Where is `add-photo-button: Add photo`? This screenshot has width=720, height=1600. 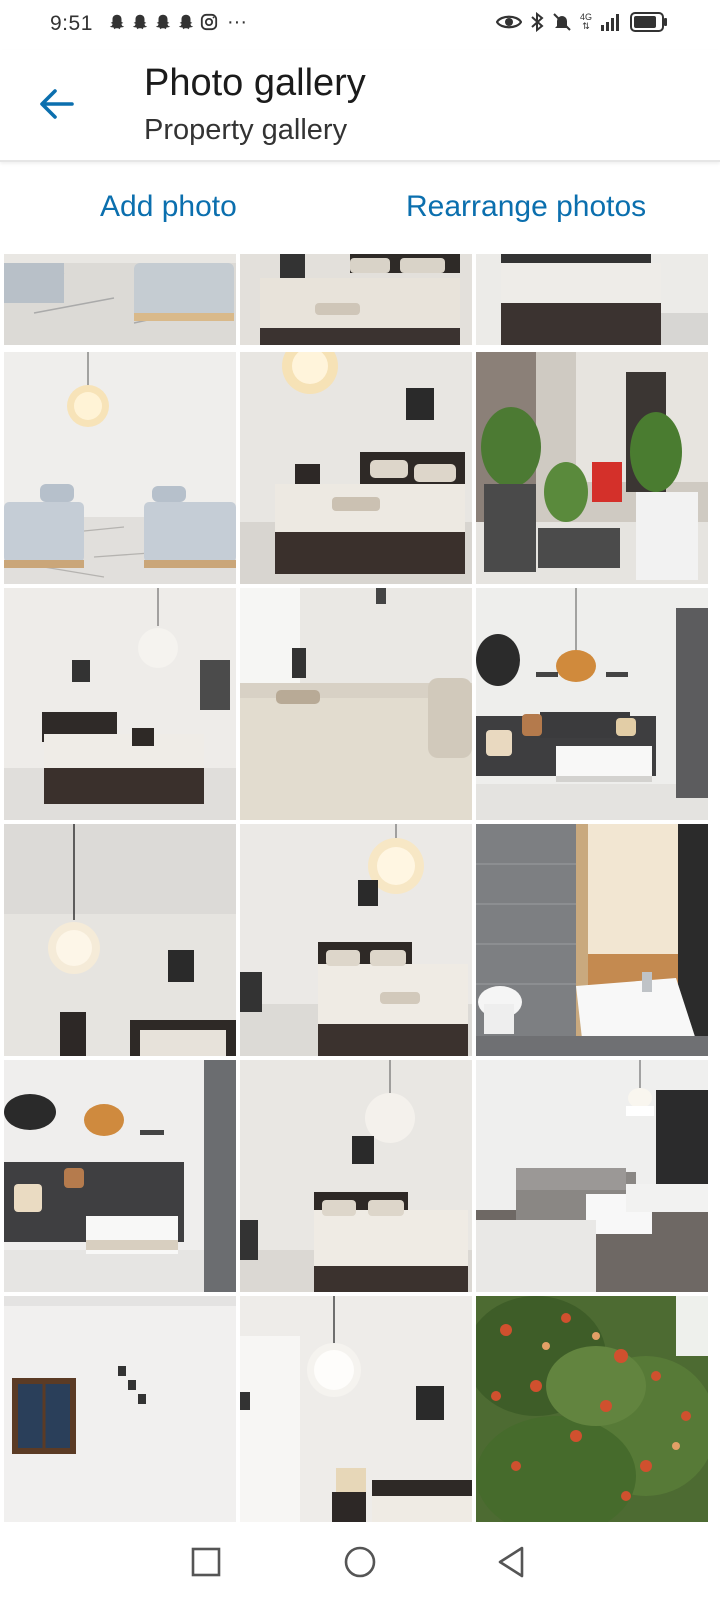
add-photo-button: Add photo is located at coordinates (168, 207).